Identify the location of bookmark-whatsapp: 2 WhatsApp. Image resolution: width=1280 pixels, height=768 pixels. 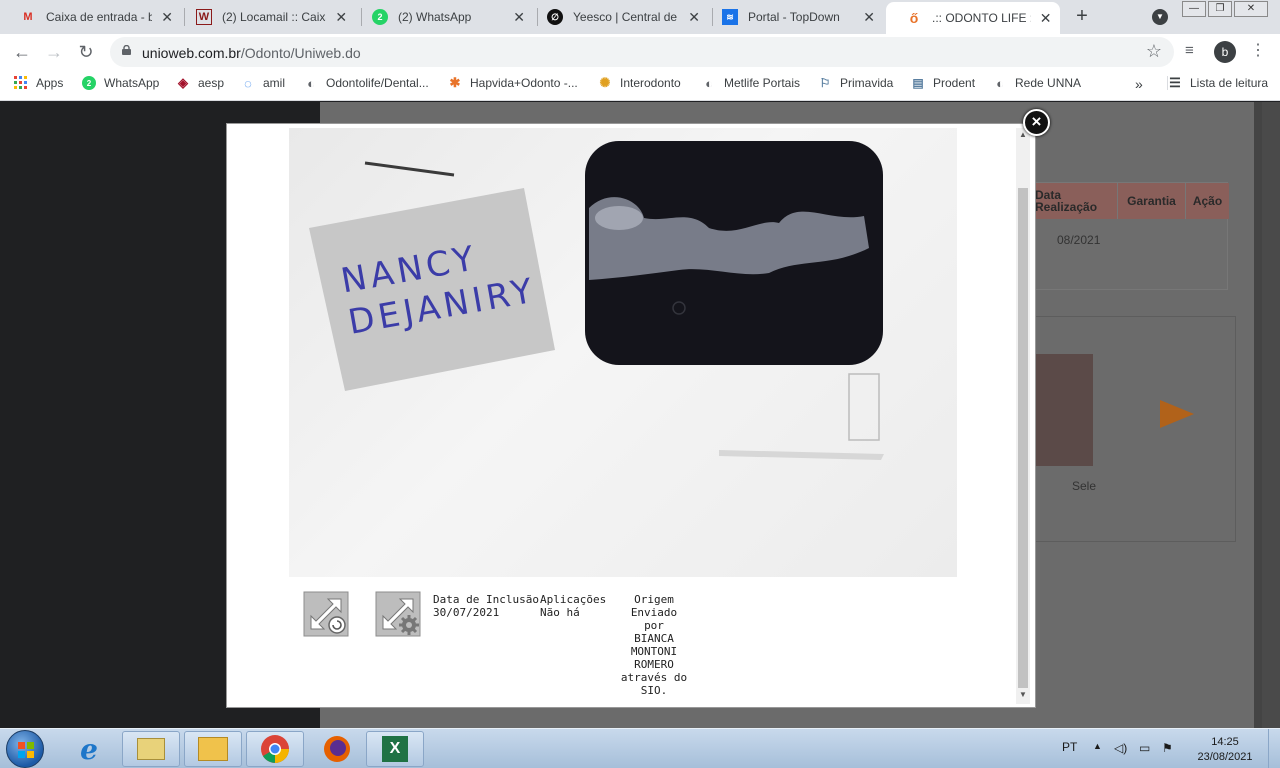
(120, 83).